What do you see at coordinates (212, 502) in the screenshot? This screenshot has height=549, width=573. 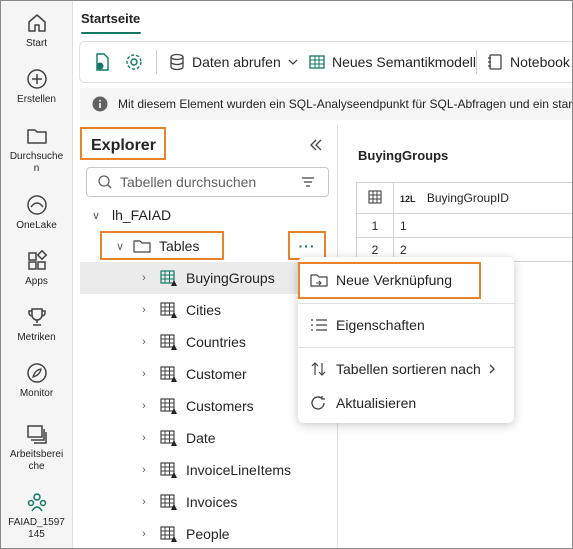 I see `table-name: Invoices` at bounding box center [212, 502].